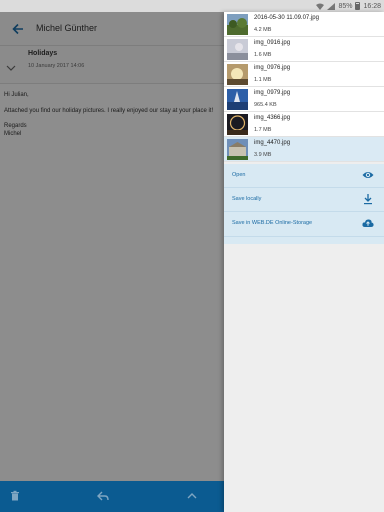 The image size is (384, 512). Describe the element at coordinates (368, 175) in the screenshot. I see `eye-icon` at that location.